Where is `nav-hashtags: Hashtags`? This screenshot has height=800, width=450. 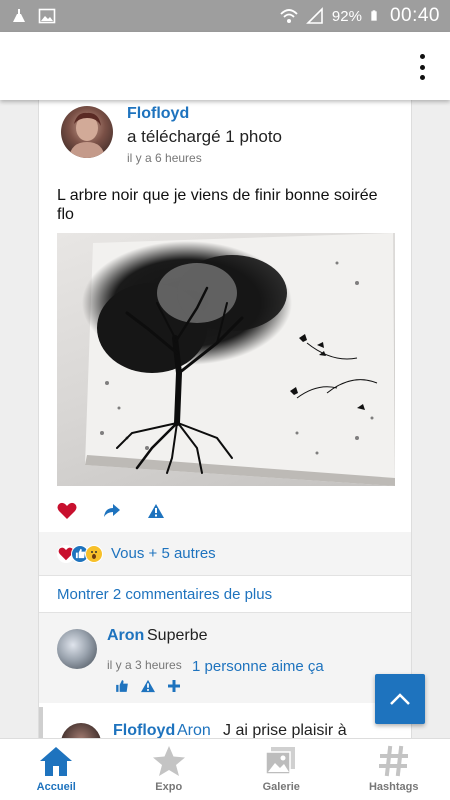
nav-hashtags: Hashtags is located at coordinates (394, 769).